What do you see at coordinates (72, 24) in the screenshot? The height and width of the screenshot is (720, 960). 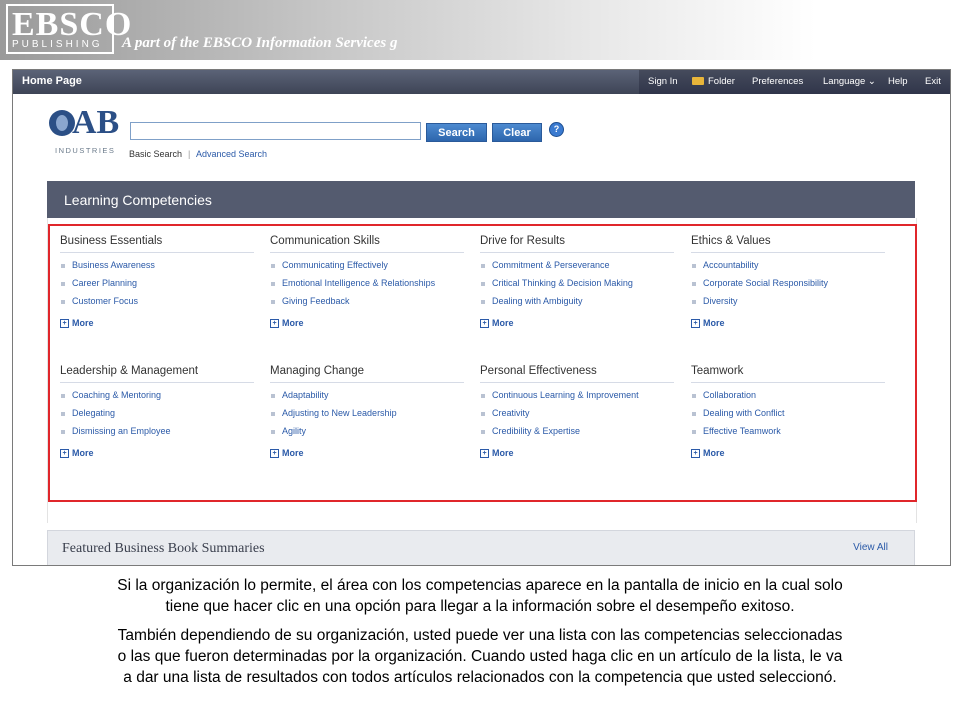 I see `ebsco-logo-text: EBSCO` at bounding box center [72, 24].